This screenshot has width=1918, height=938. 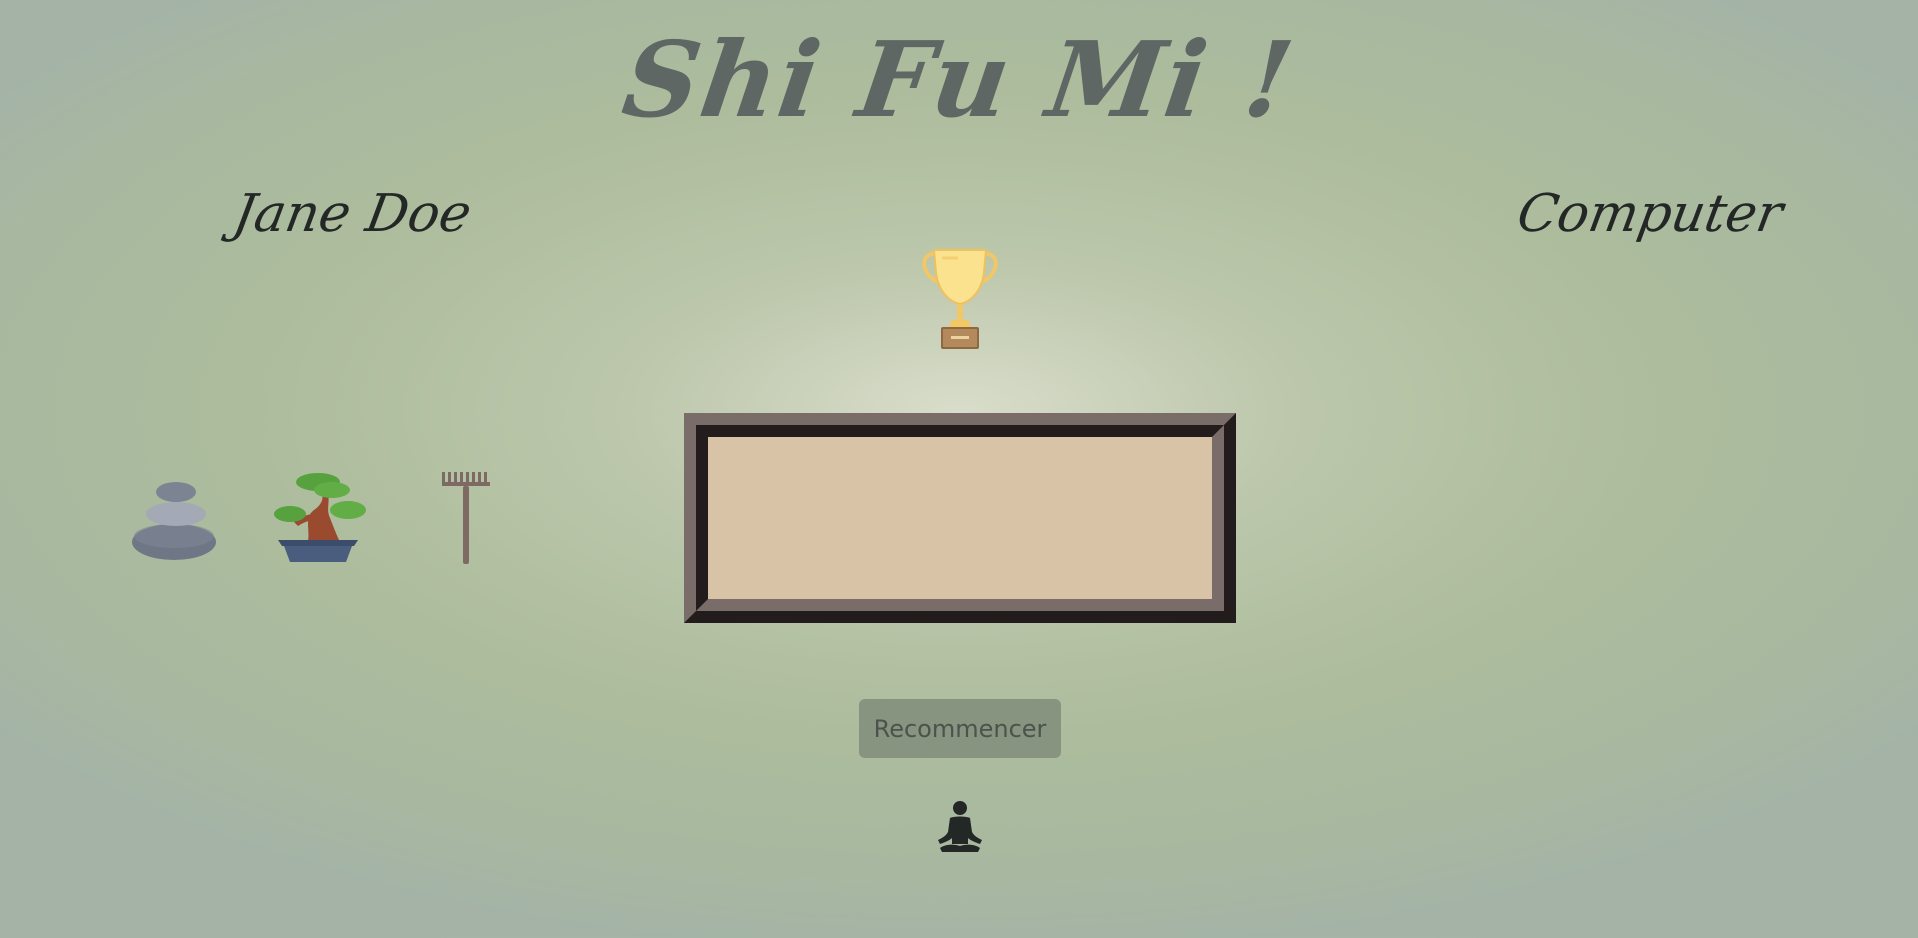 What do you see at coordinates (352, 214) in the screenshot?
I see `player-name: Jane Doe` at bounding box center [352, 214].